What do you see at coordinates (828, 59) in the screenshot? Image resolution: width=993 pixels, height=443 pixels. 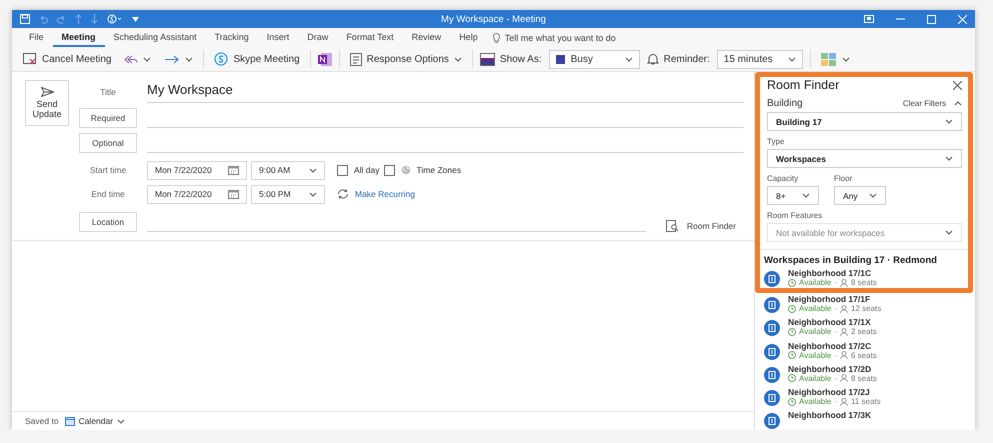 I see `grid-icon` at bounding box center [828, 59].